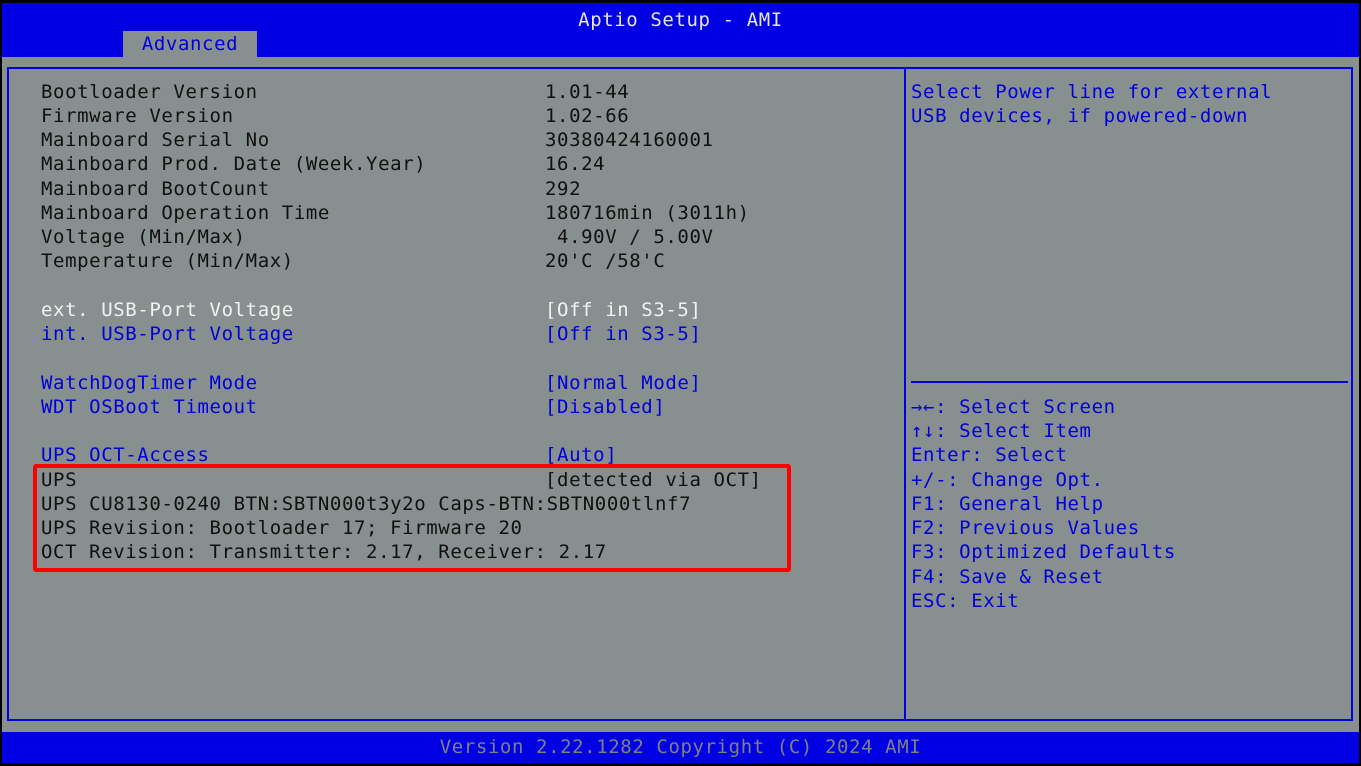 This screenshot has width=1361, height=766. Describe the element at coordinates (1013, 407) in the screenshot. I see `nav-select-screen: →←: Select Screen` at that location.